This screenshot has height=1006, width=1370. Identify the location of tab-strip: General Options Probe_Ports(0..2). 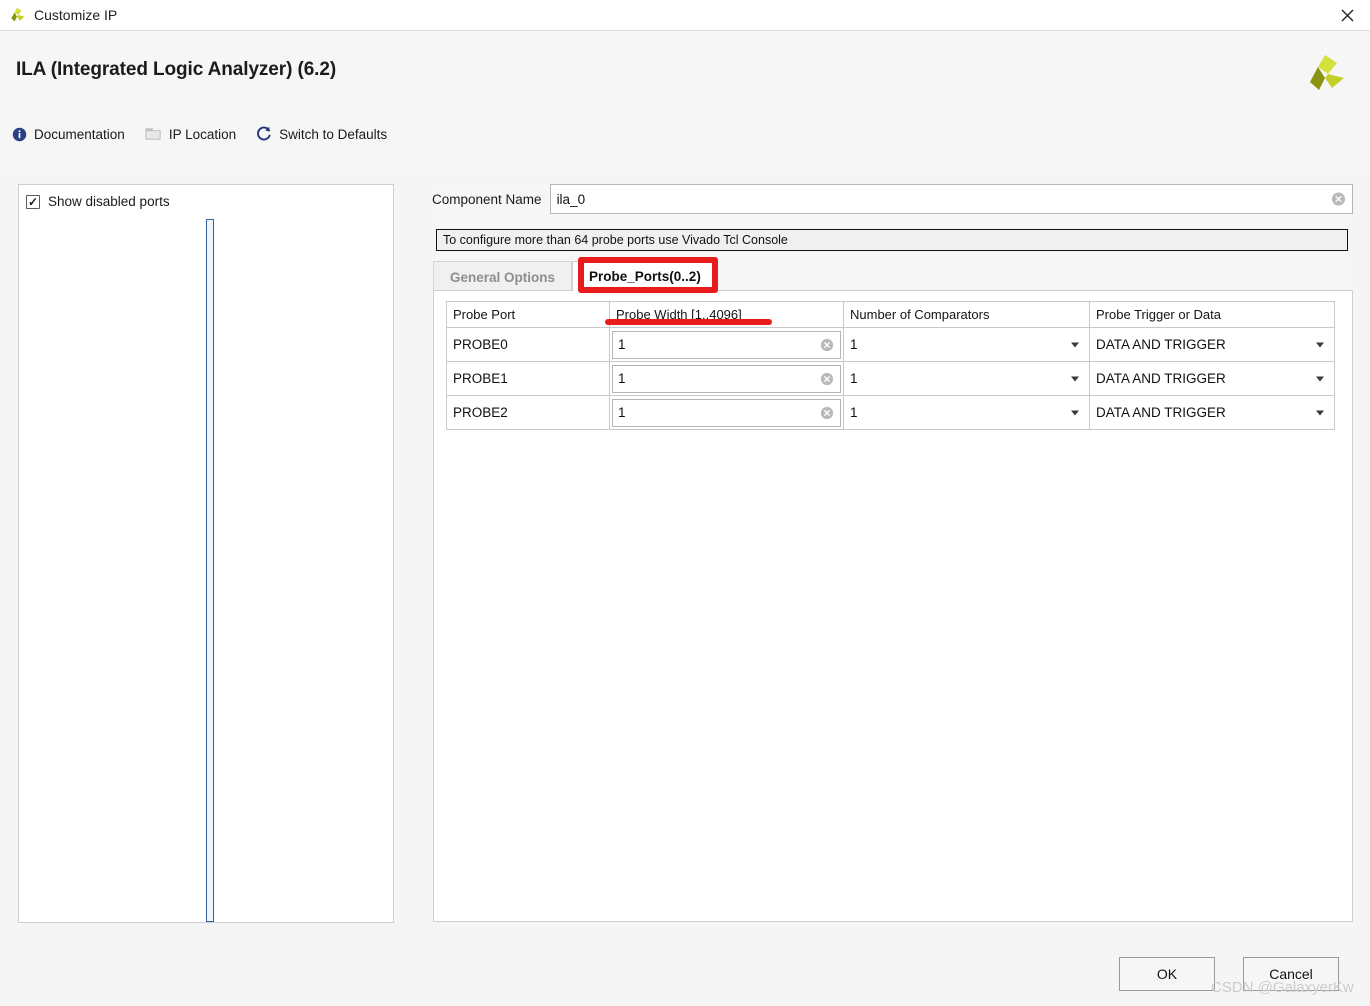
(893, 275).